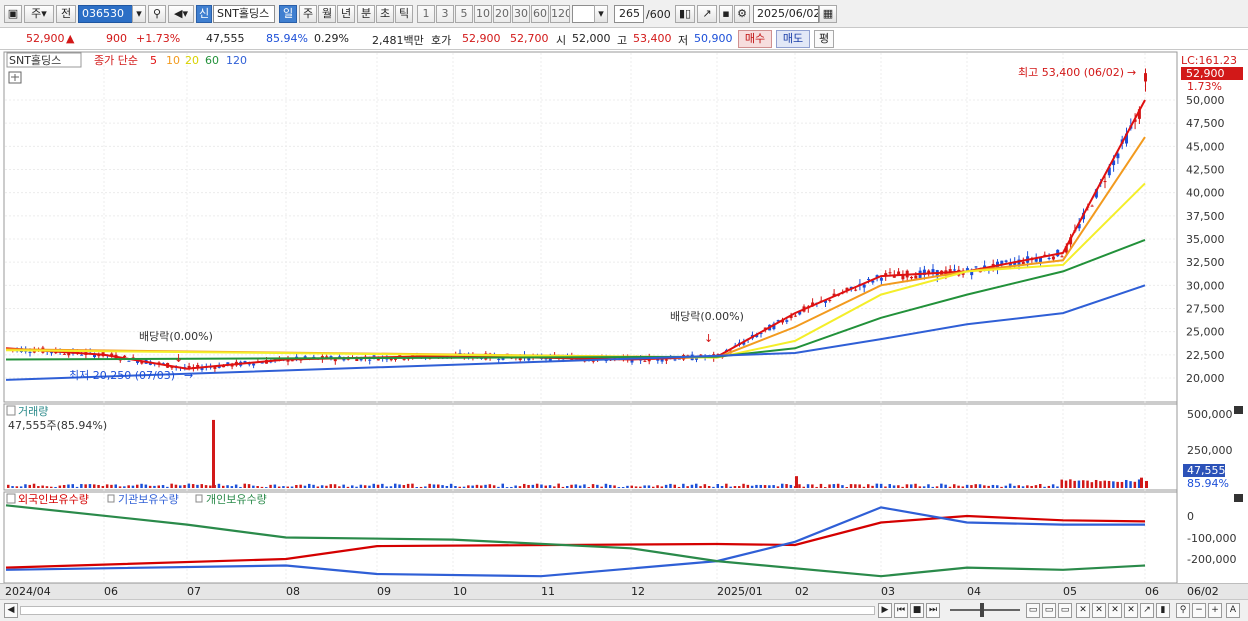  I want to click on interval-60: 60, so click(540, 14).